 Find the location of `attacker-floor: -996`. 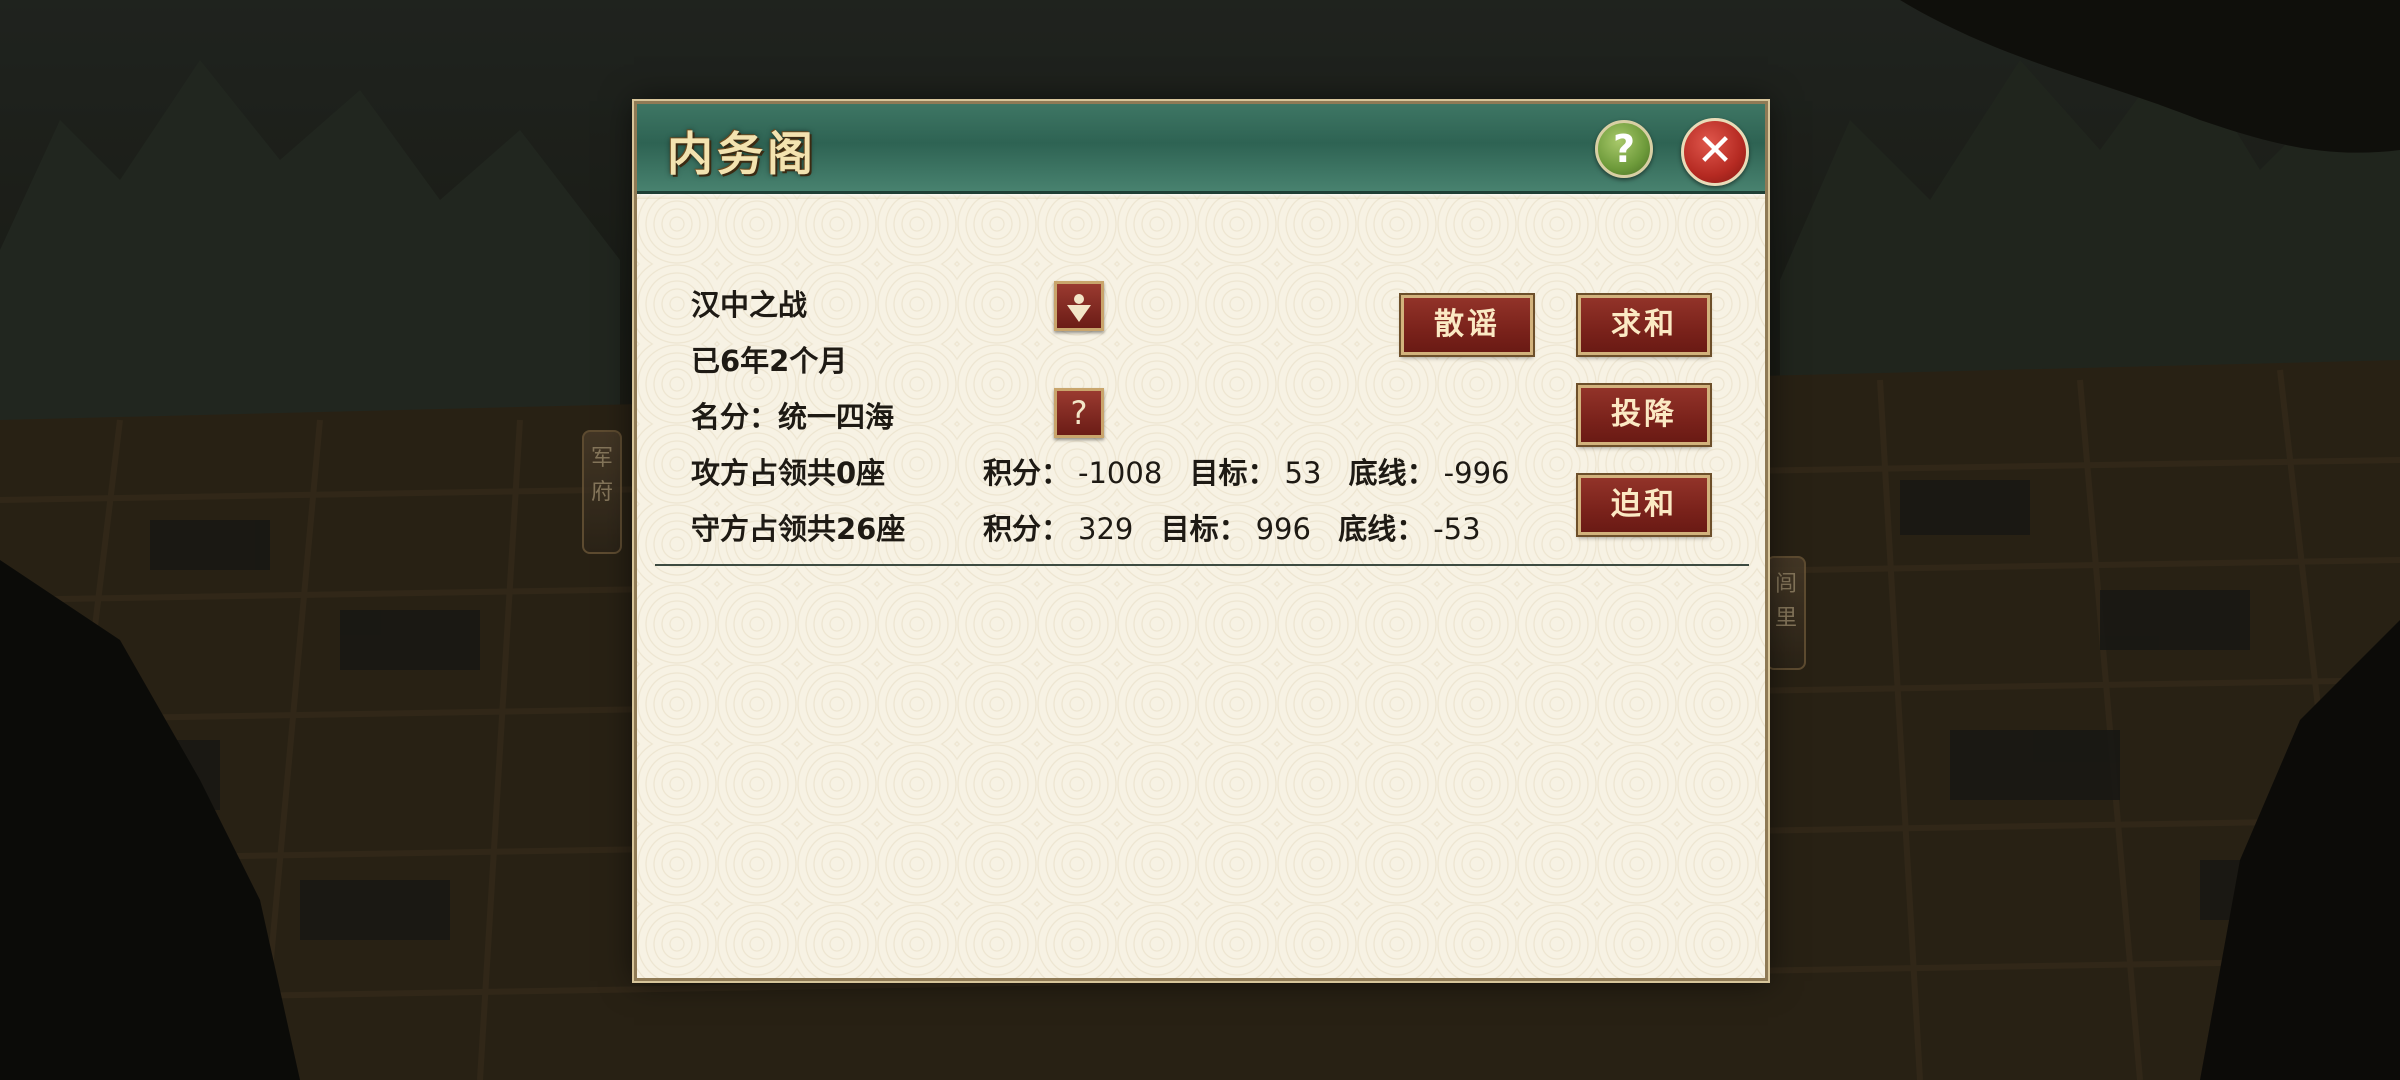

attacker-floor: -996 is located at coordinates (1476, 473).